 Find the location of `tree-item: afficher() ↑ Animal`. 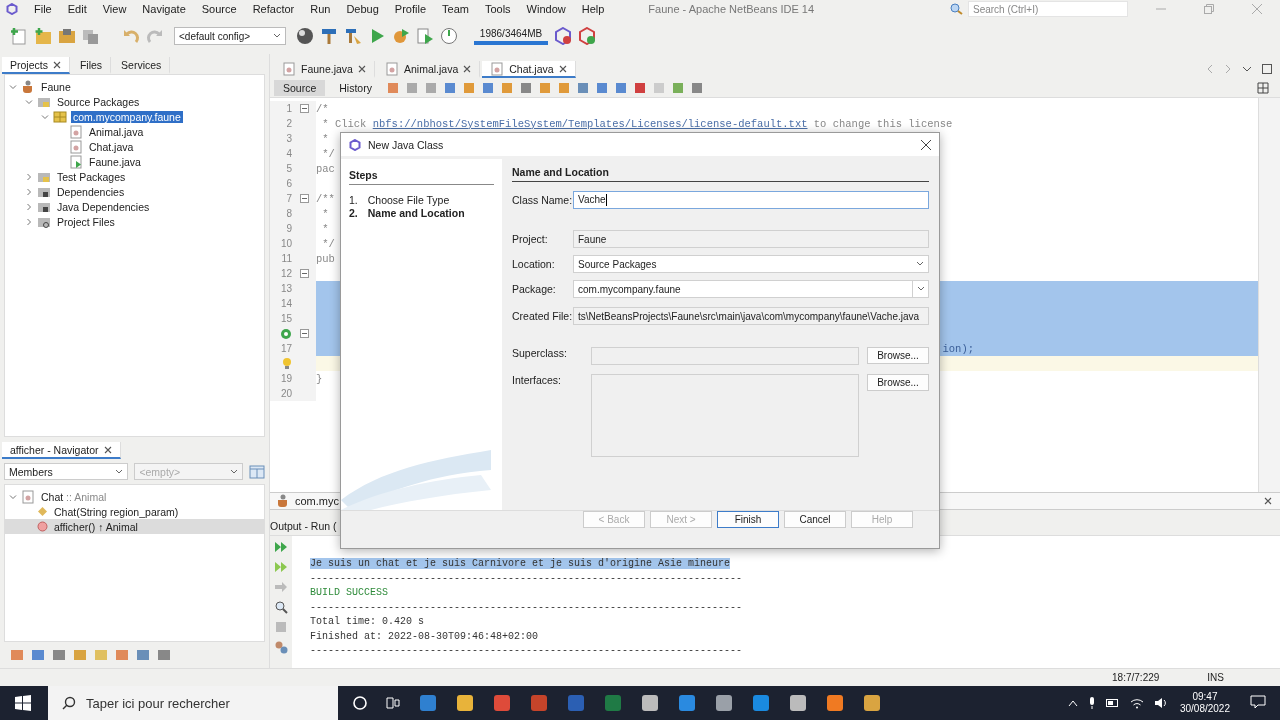

tree-item: afficher() ↑ Animal is located at coordinates (134, 526).